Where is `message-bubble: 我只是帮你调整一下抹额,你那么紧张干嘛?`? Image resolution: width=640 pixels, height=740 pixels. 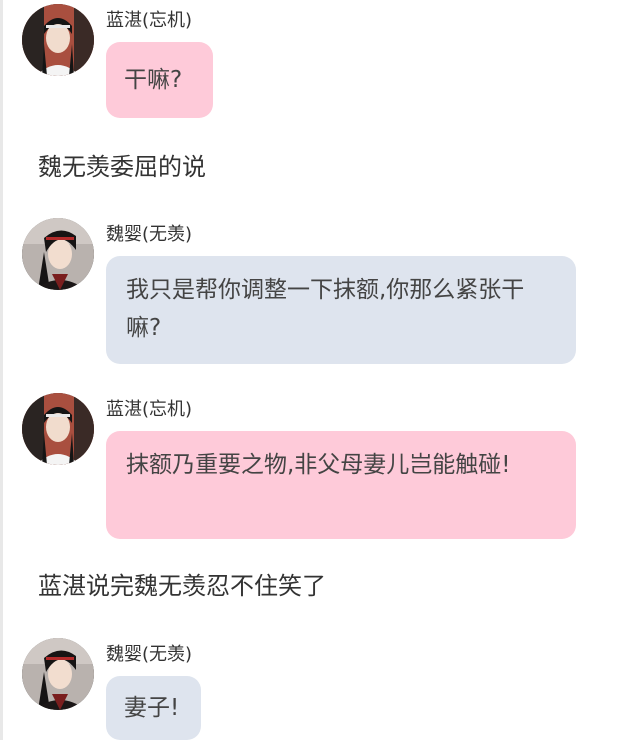
message-bubble: 我只是帮你调整一下抹额,你那么紧张干嘛? is located at coordinates (341, 310).